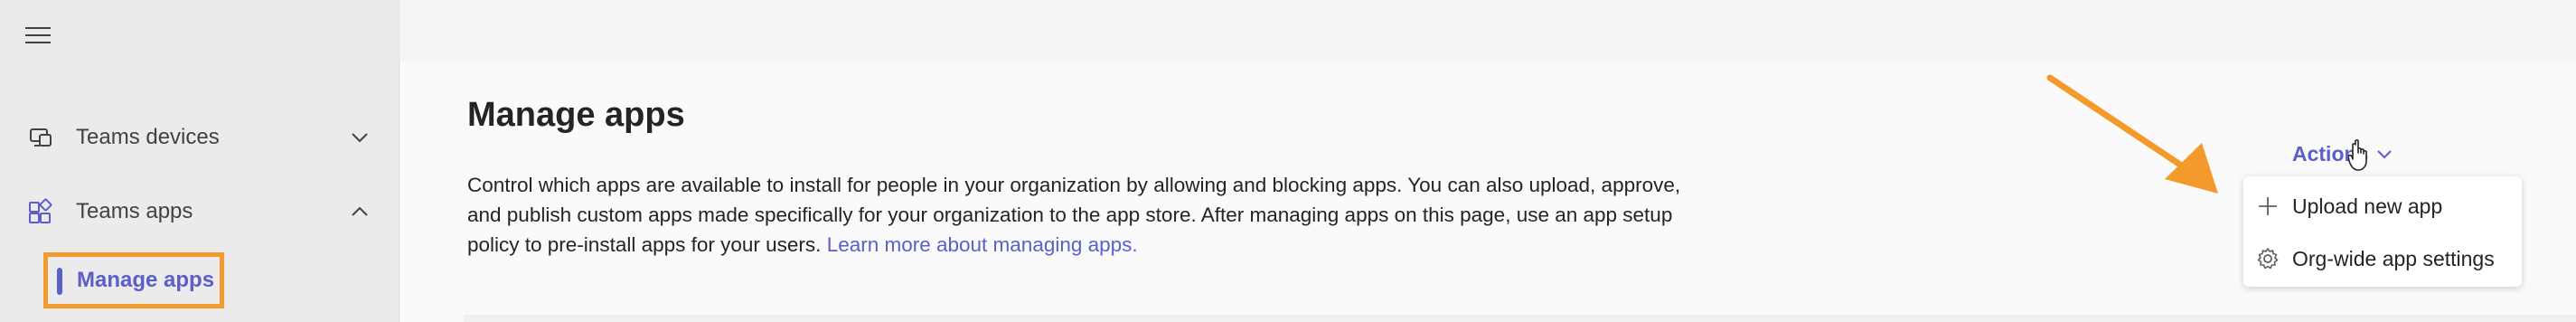 The image size is (2576, 322). I want to click on plus-icon, so click(2268, 206).